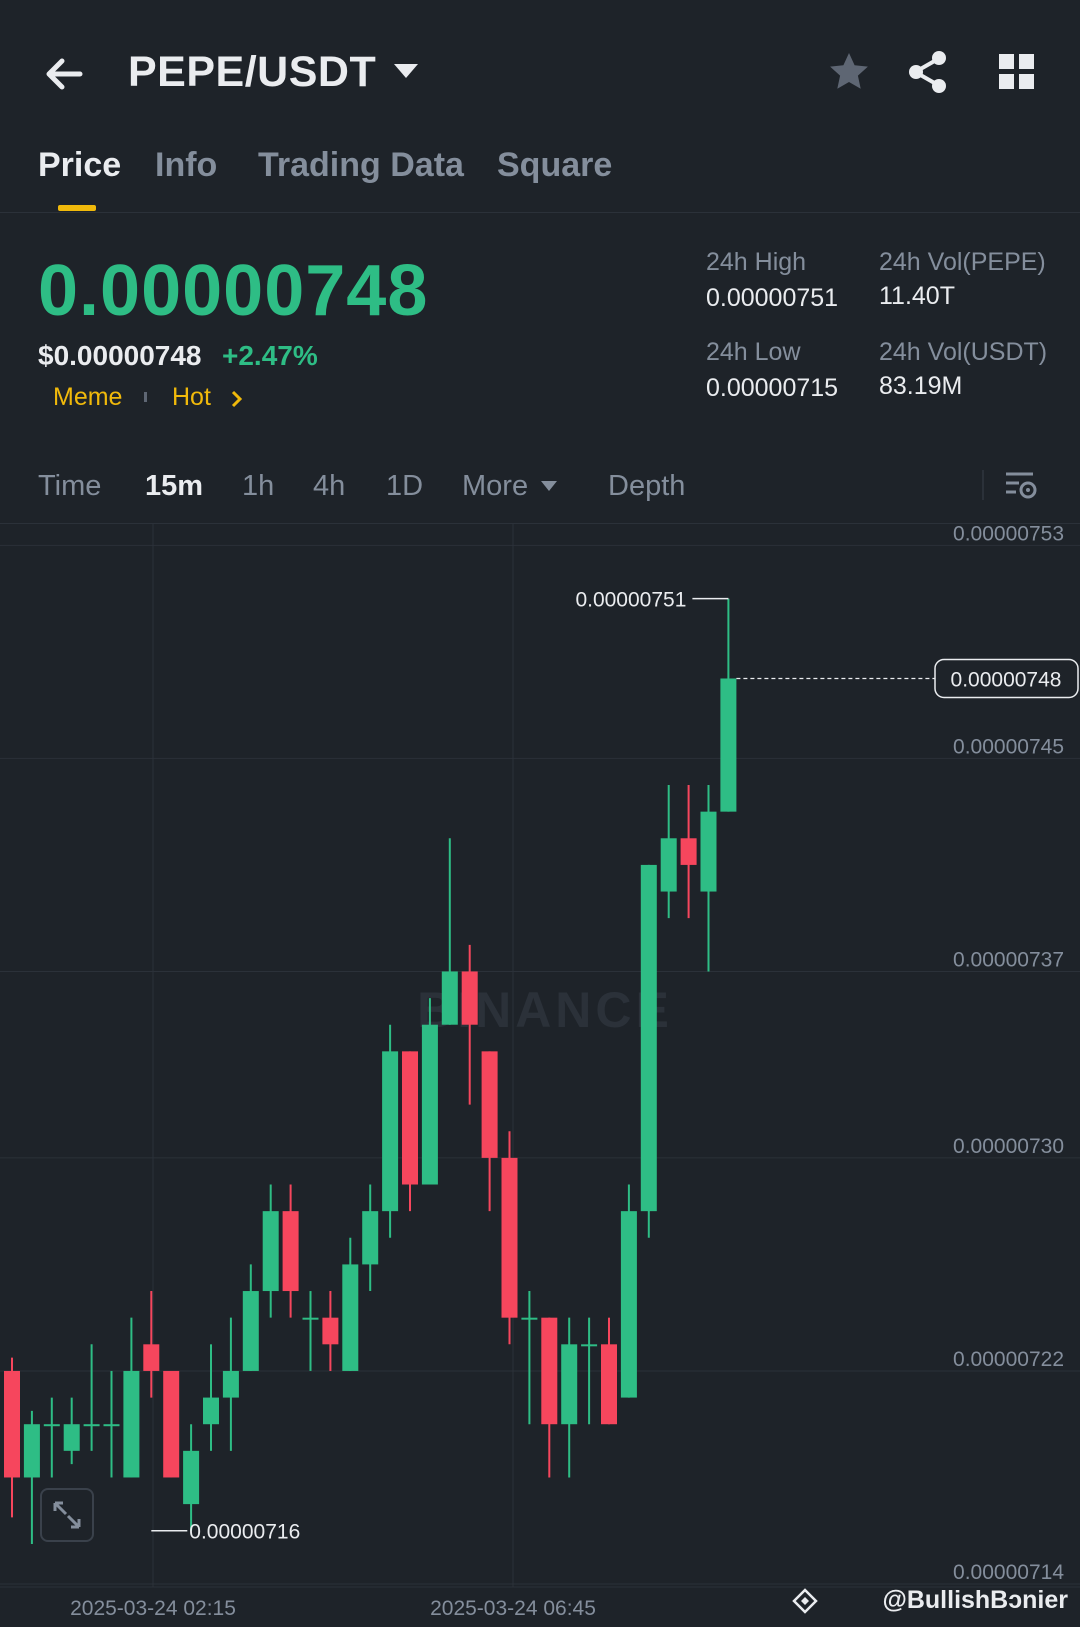  Describe the element at coordinates (917, 296) in the screenshot. I see `vol-base-value: 11.40T` at that location.